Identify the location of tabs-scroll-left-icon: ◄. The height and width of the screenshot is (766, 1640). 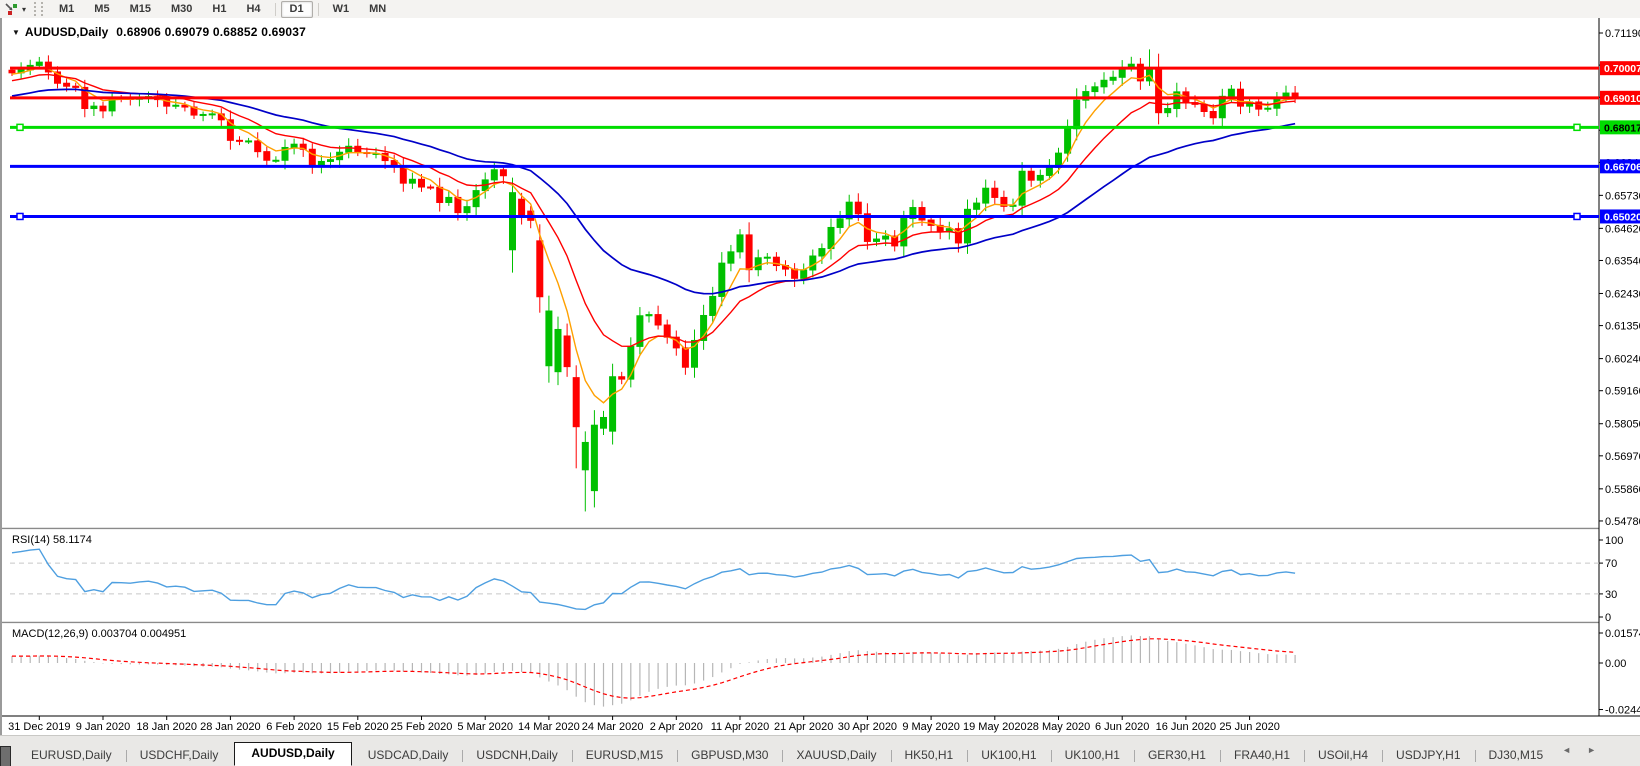
(1574, 750).